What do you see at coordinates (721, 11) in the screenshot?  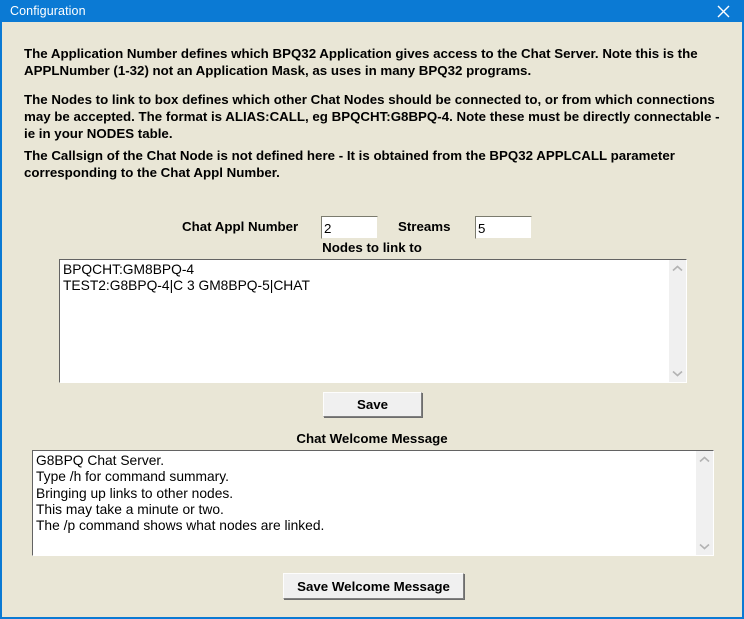 I see `close-icon` at bounding box center [721, 11].